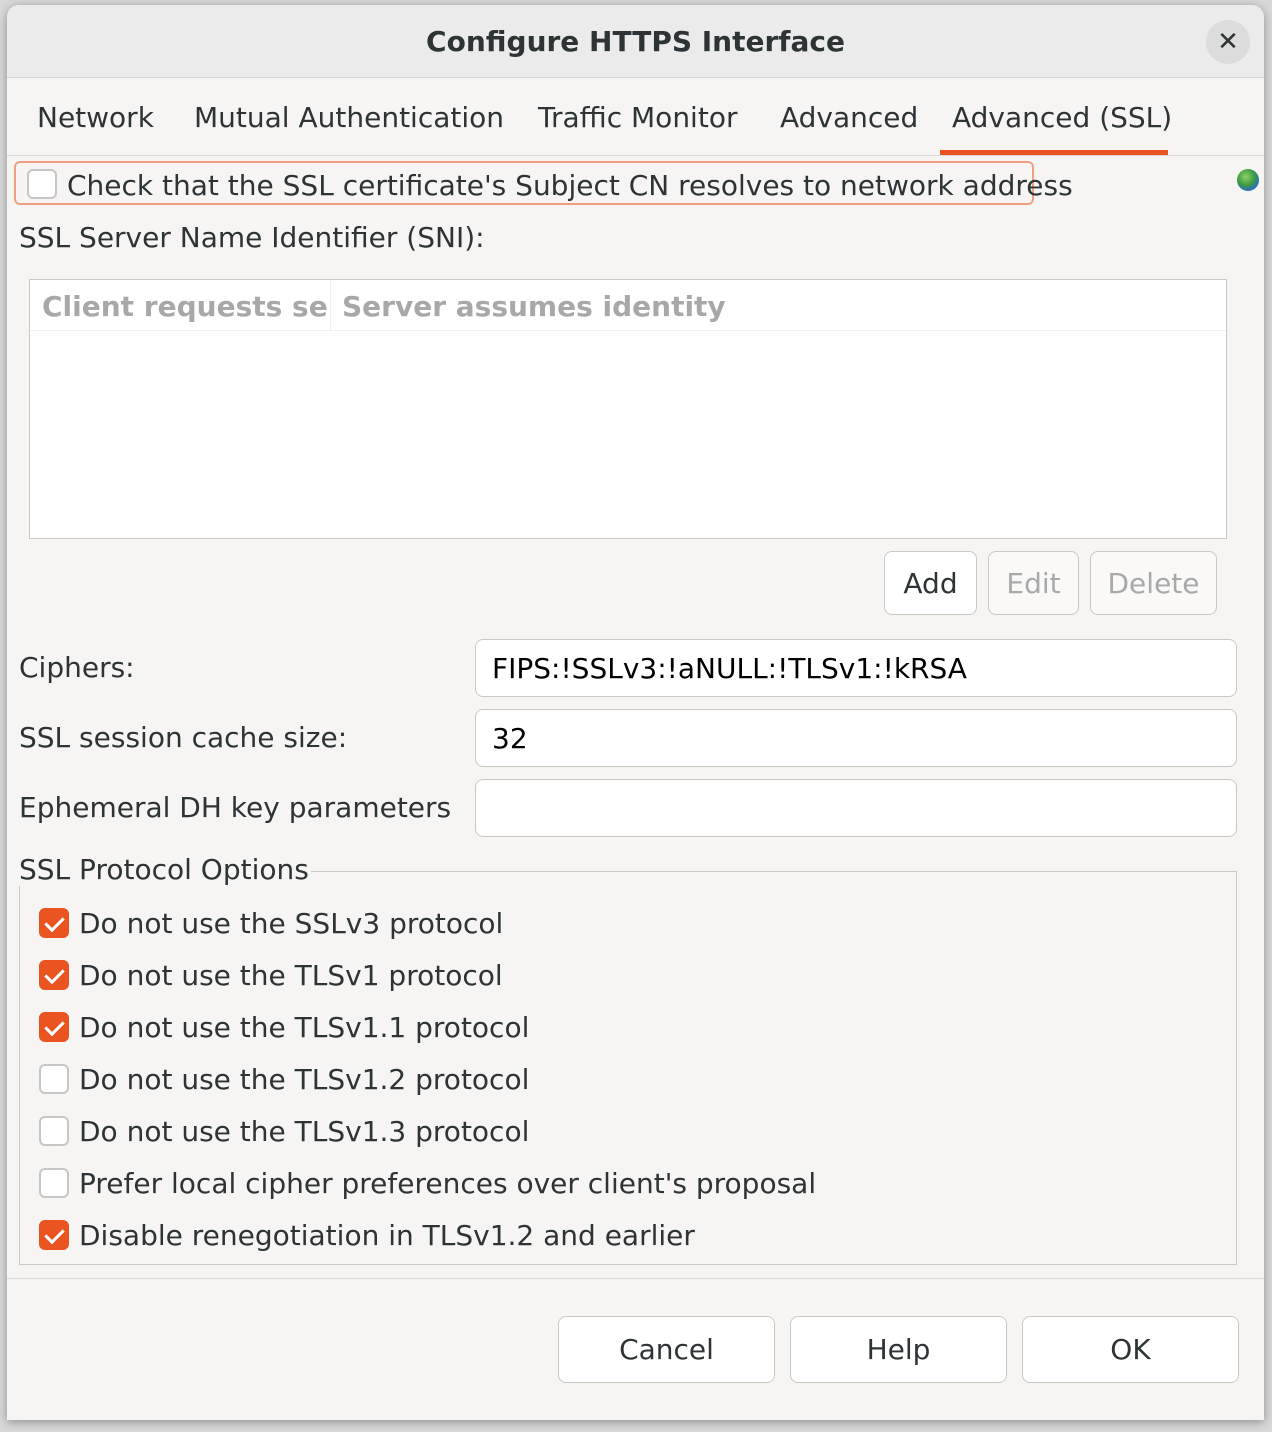 The image size is (1272, 1432). Describe the element at coordinates (666, 1349) in the screenshot. I see `cancel-button: Cancel` at that location.